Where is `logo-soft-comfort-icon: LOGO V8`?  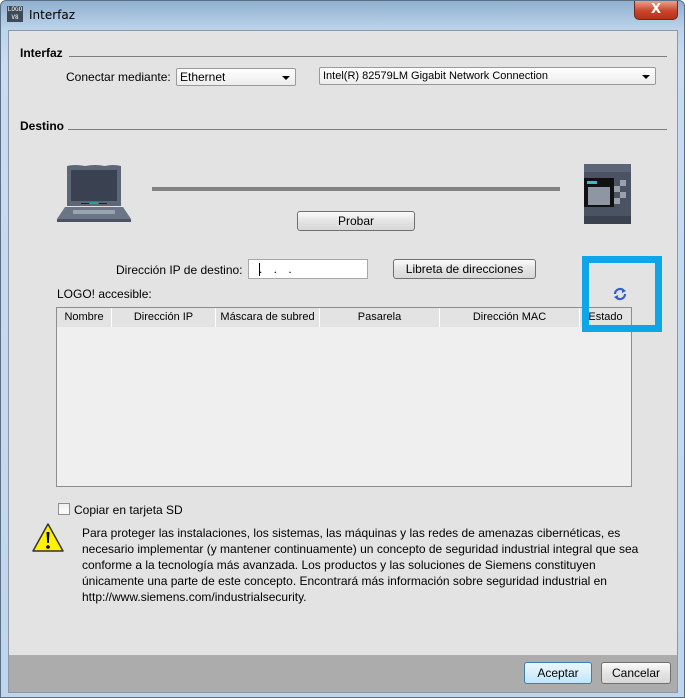 logo-soft-comfort-icon: LOGO V8 is located at coordinates (15, 14).